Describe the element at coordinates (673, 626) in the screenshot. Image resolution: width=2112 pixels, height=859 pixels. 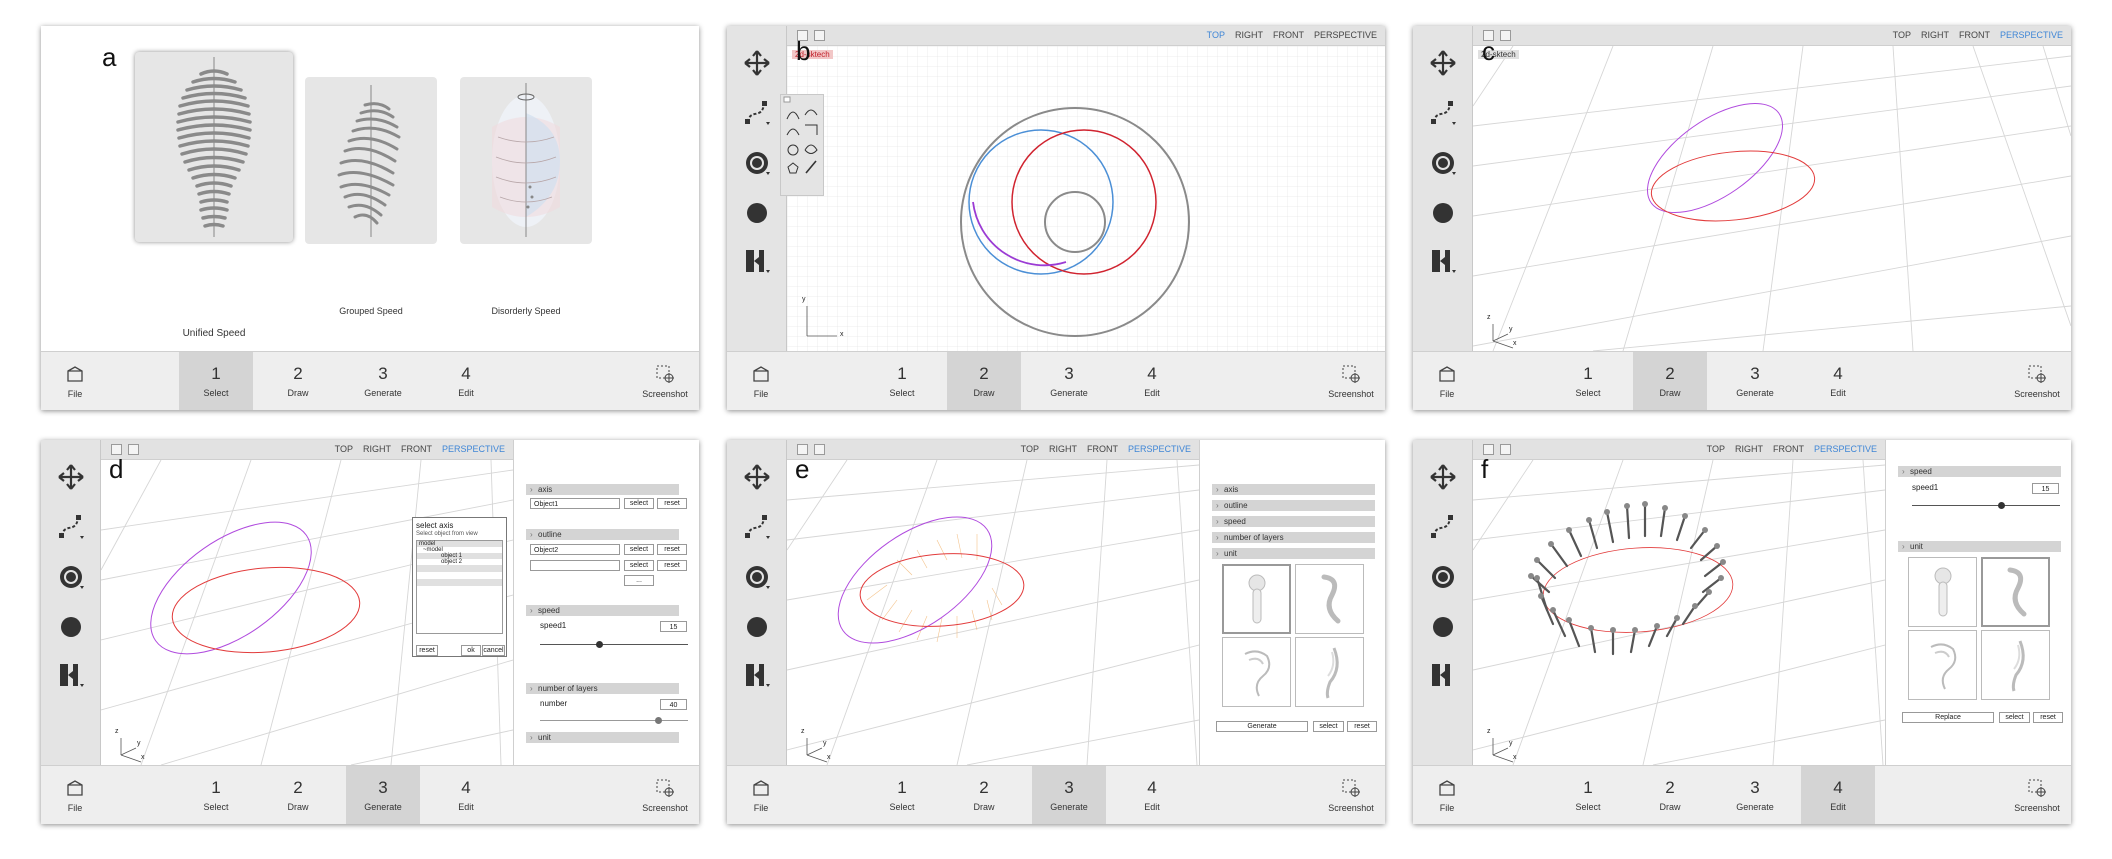
I see `speed-value-field: 15` at that location.